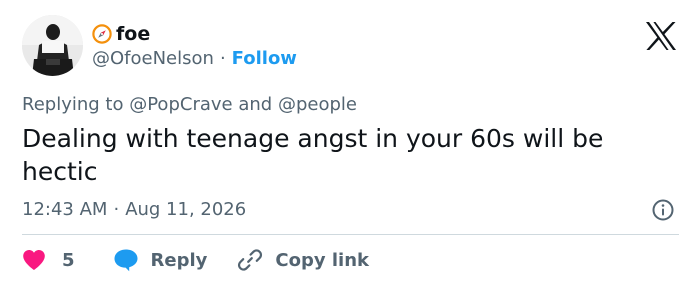 Image resolution: width=700 pixels, height=287 pixels. I want to click on reply-label: Reply, so click(179, 260).